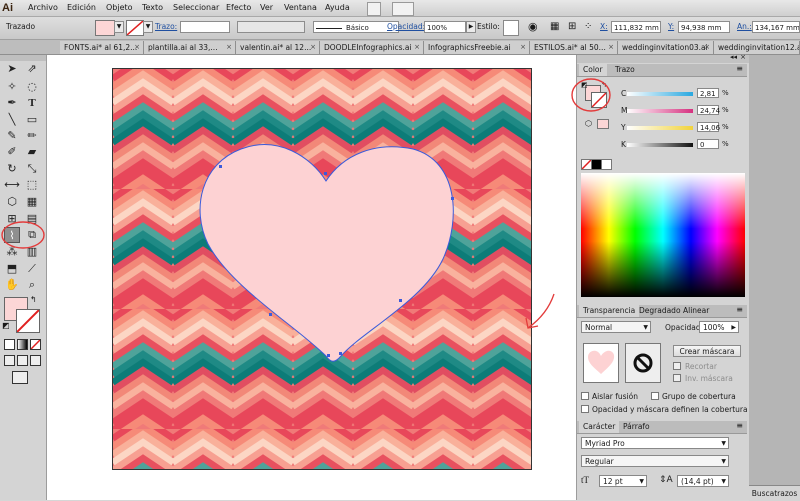  What do you see at coordinates (32, 202) in the screenshot?
I see `perspective-grid-tool-icon: ▦` at bounding box center [32, 202].